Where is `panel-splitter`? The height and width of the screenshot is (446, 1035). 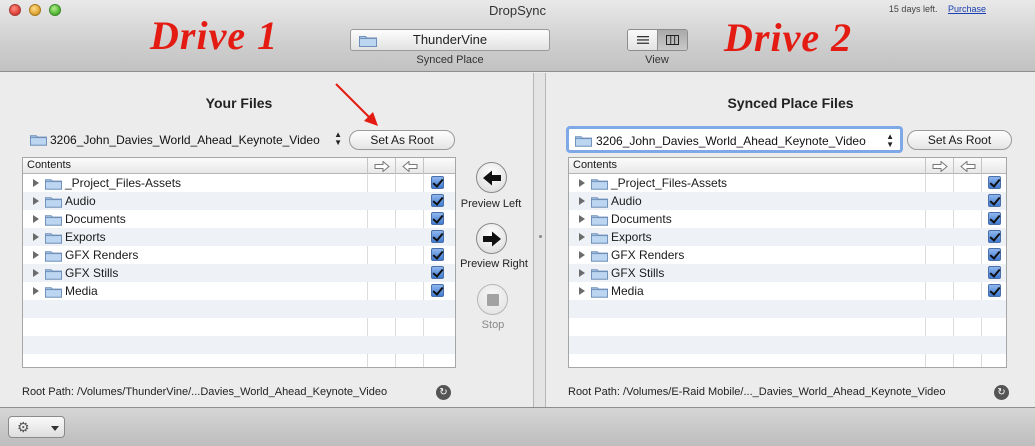 panel-splitter is located at coordinates (539, 240).